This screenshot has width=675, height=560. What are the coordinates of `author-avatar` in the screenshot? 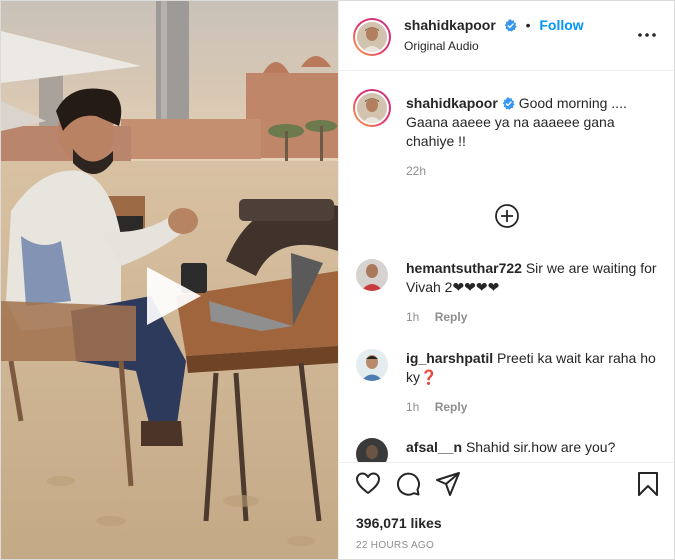 It's located at (372, 37).